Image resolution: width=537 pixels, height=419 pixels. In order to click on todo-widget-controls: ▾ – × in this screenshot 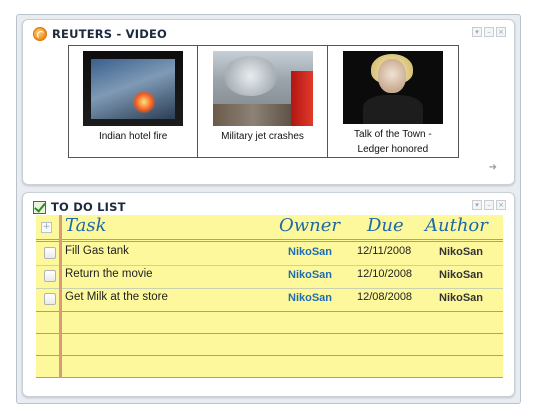, I will do `click(489, 205)`.